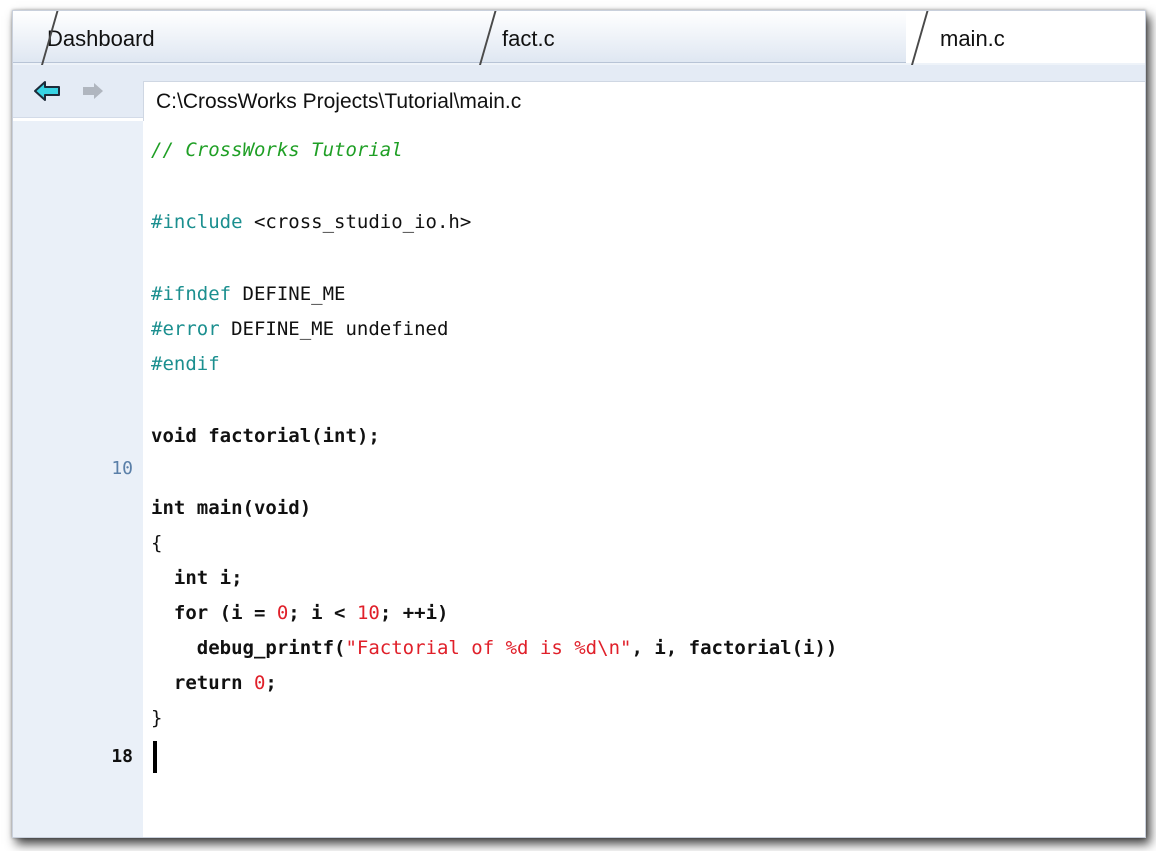 This screenshot has height=851, width=1156. Describe the element at coordinates (242, 613) in the screenshot. I see `expression: (i =` at that location.